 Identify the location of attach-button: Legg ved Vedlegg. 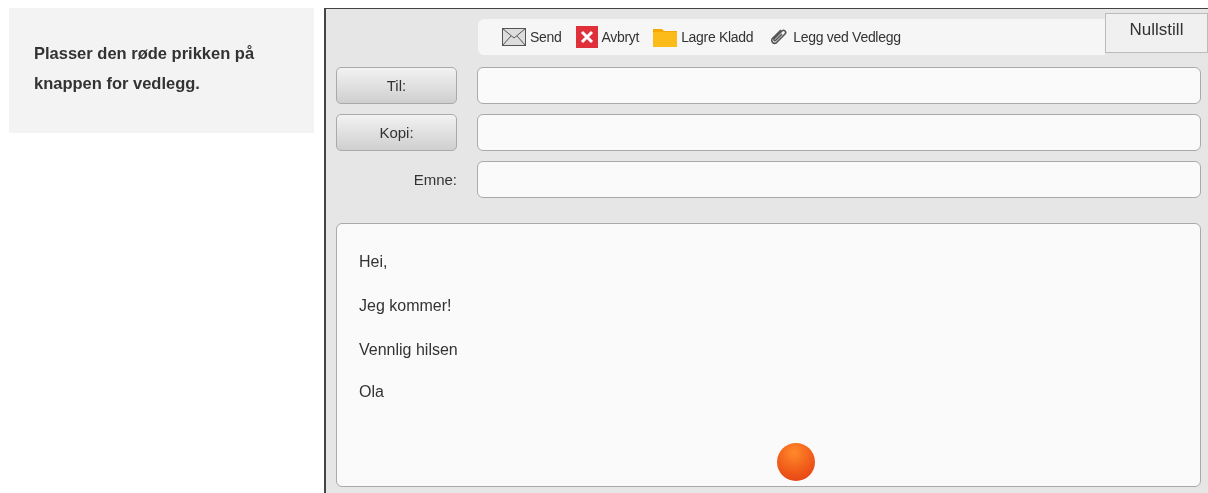
(834, 37).